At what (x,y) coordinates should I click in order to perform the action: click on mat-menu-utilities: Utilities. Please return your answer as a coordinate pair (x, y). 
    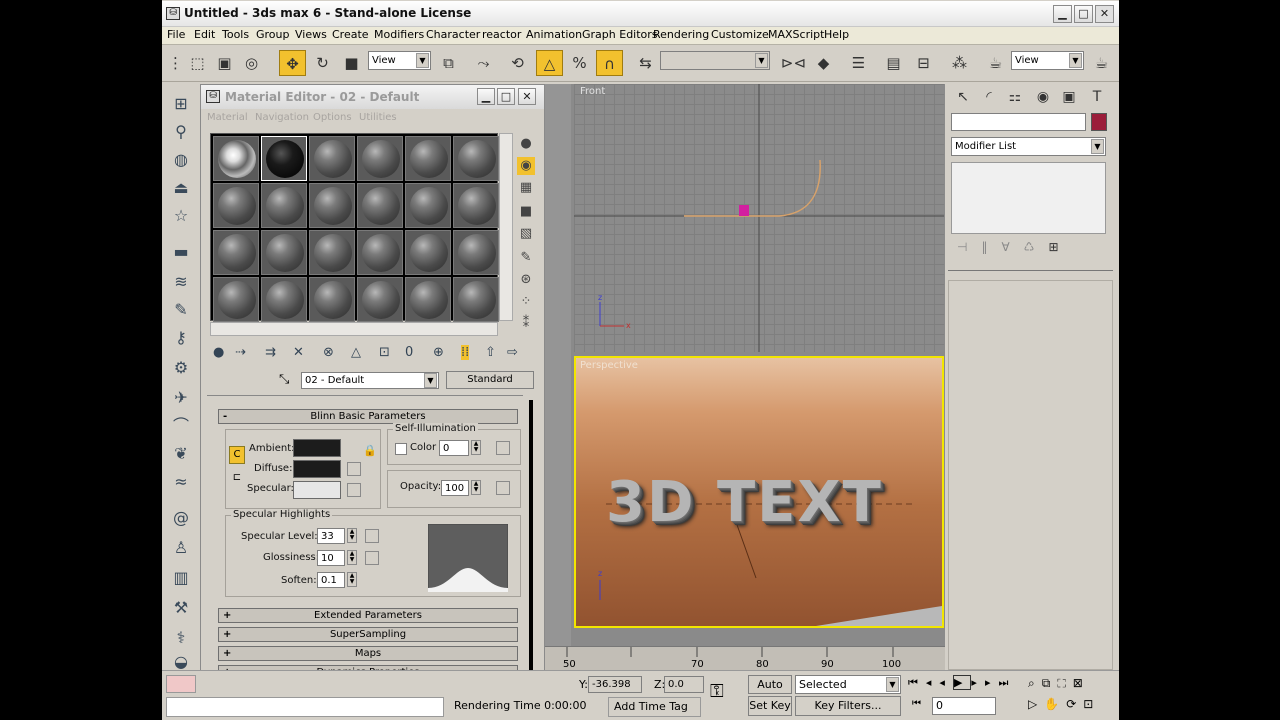
    Looking at the image, I should click on (378, 117).